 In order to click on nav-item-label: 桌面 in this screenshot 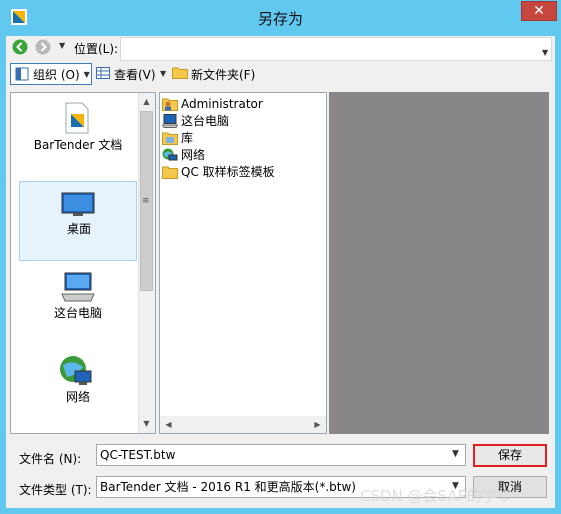, I will do `click(78, 229)`.